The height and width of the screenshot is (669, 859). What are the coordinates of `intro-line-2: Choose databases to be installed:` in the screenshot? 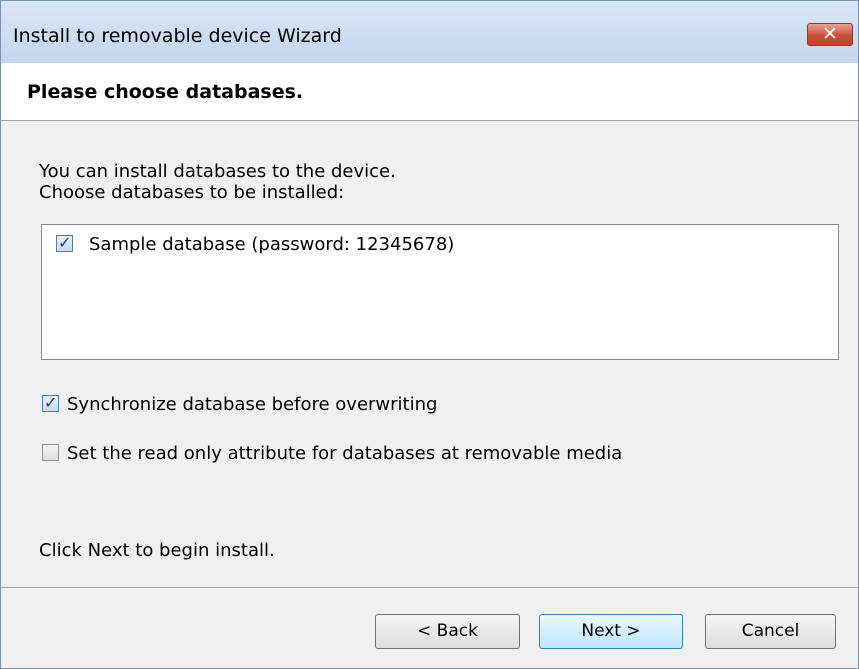 It's located at (192, 192).